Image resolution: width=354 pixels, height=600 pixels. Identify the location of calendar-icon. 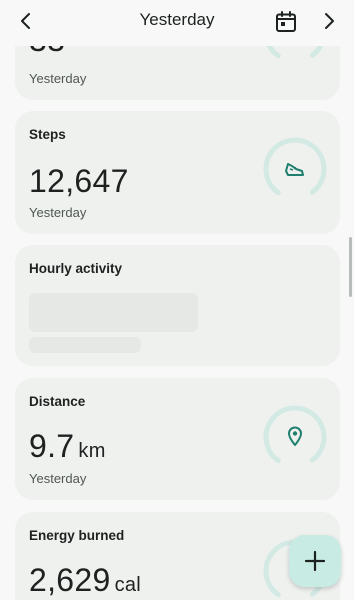
(286, 22).